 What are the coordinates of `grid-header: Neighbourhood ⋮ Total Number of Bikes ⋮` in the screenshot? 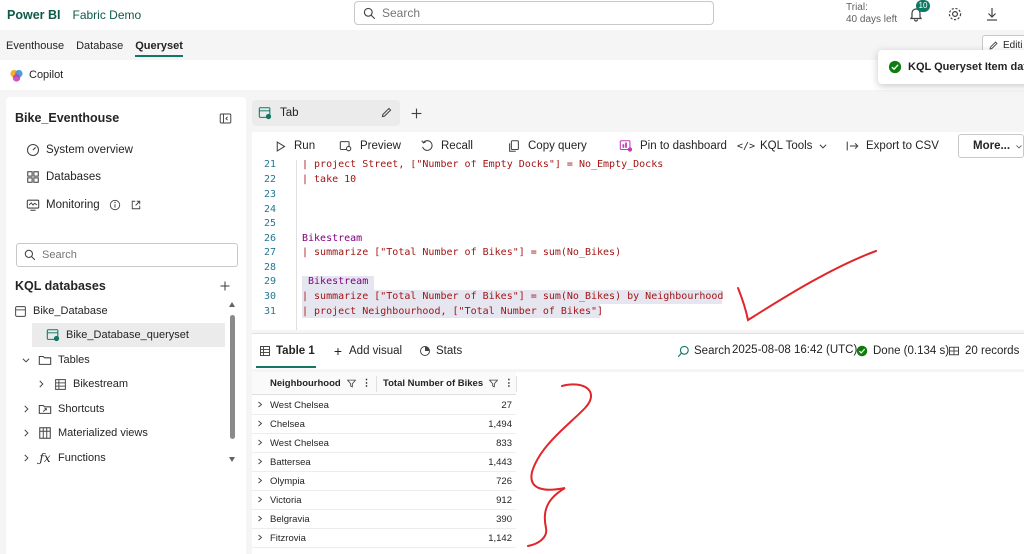 It's located at (384, 383).